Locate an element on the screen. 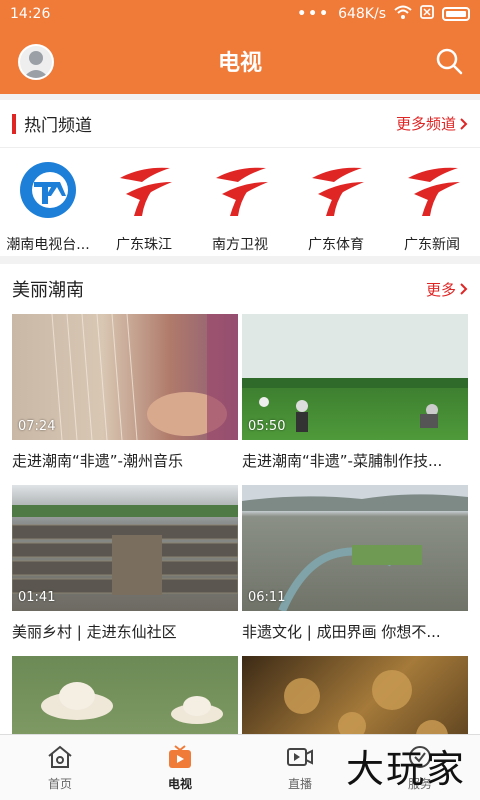 The width and height of the screenshot is (480, 800). channel-guangdong-sports: 广东体育 is located at coordinates (336, 207).